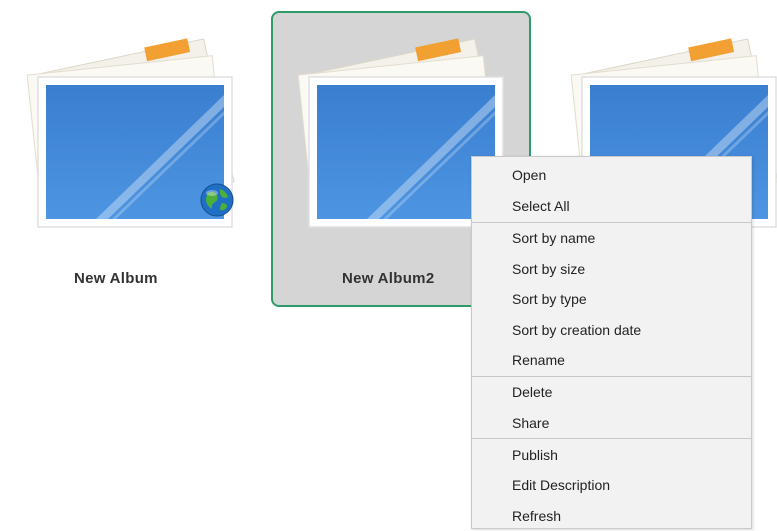 This screenshot has height=531, width=777. What do you see at coordinates (611, 423) in the screenshot?
I see `menu-item-share: Share` at bounding box center [611, 423].